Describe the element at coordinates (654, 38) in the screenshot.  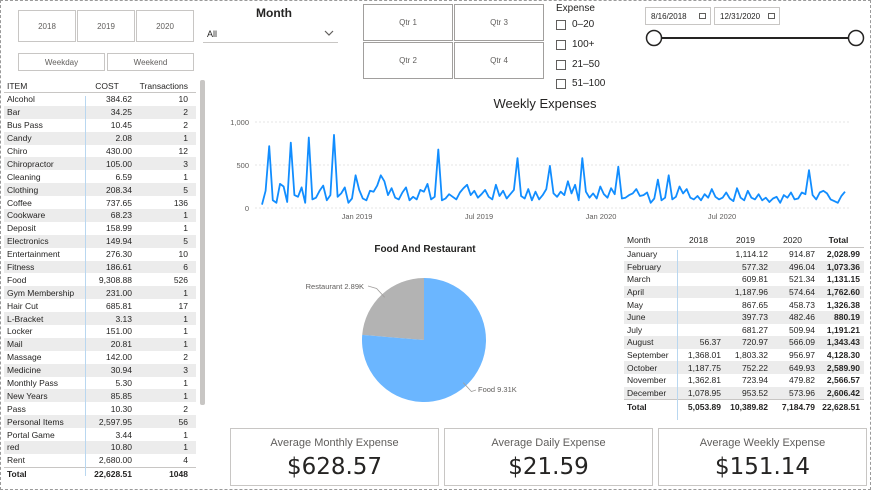
I see `slider-start-handle` at that location.